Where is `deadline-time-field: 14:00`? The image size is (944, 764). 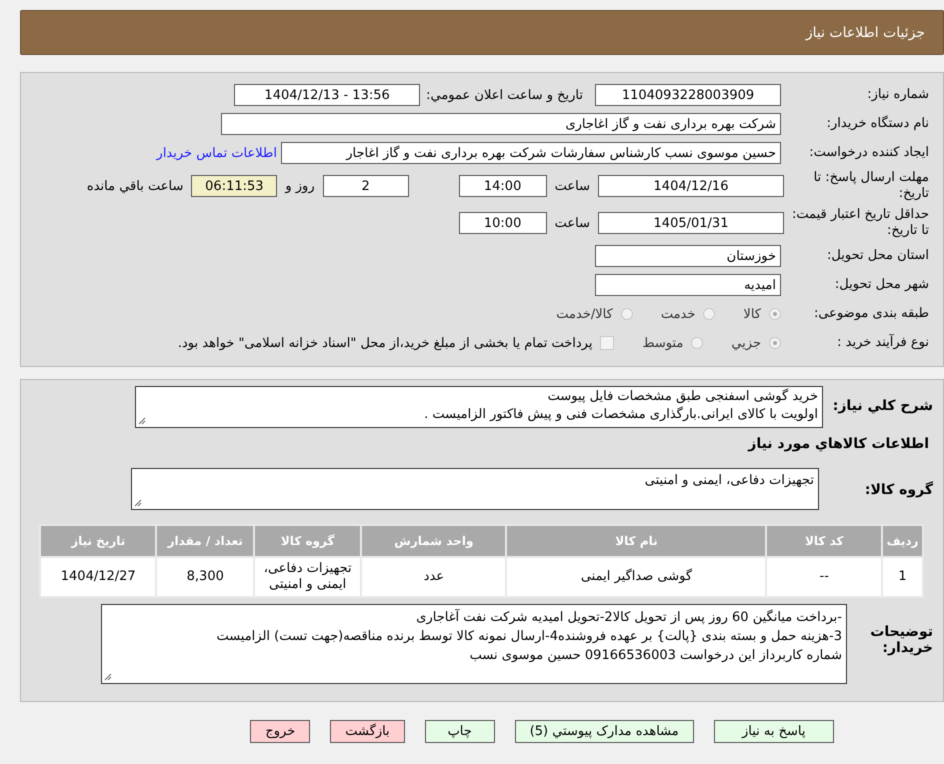 deadline-time-field: 14:00 is located at coordinates (502, 186).